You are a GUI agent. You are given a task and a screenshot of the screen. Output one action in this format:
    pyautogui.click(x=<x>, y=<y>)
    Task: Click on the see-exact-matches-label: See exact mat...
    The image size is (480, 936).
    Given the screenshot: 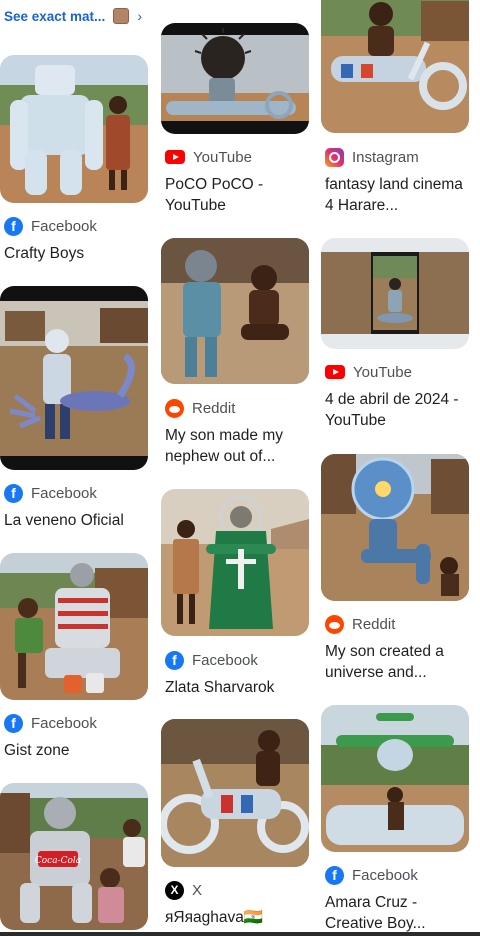 What is the action you would take?
    pyautogui.click(x=55, y=16)
    